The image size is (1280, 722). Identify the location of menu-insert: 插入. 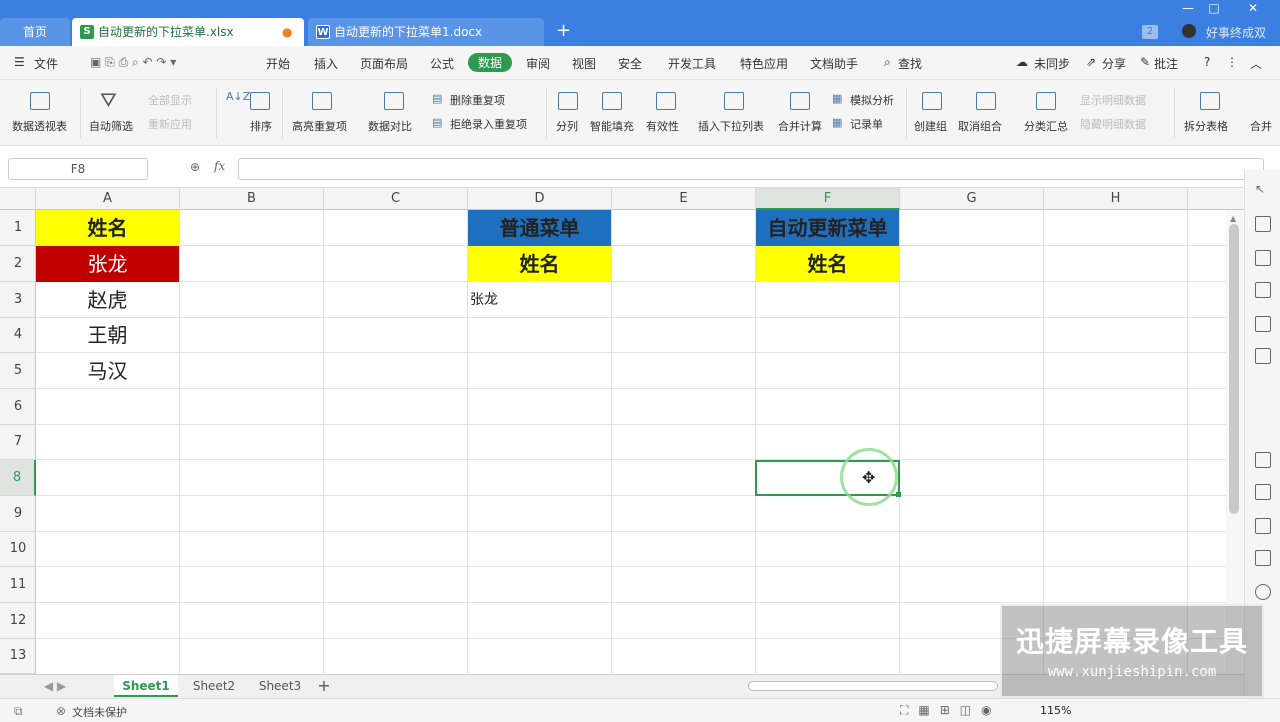
(326, 63).